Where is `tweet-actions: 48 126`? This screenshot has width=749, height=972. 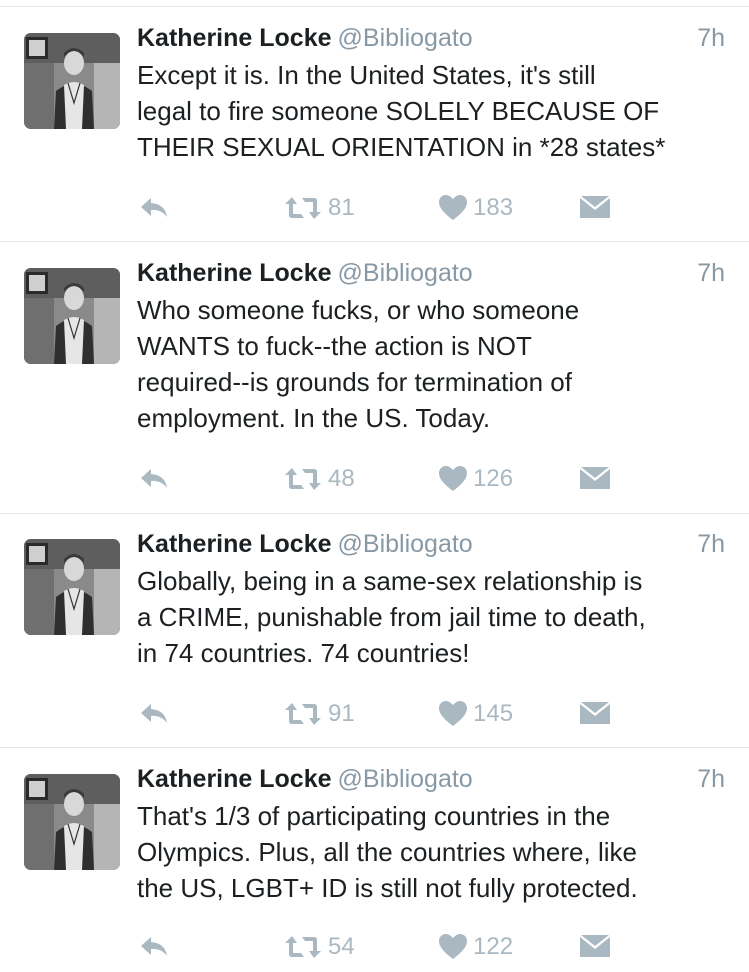 tweet-actions: 48 126 is located at coordinates (374, 479).